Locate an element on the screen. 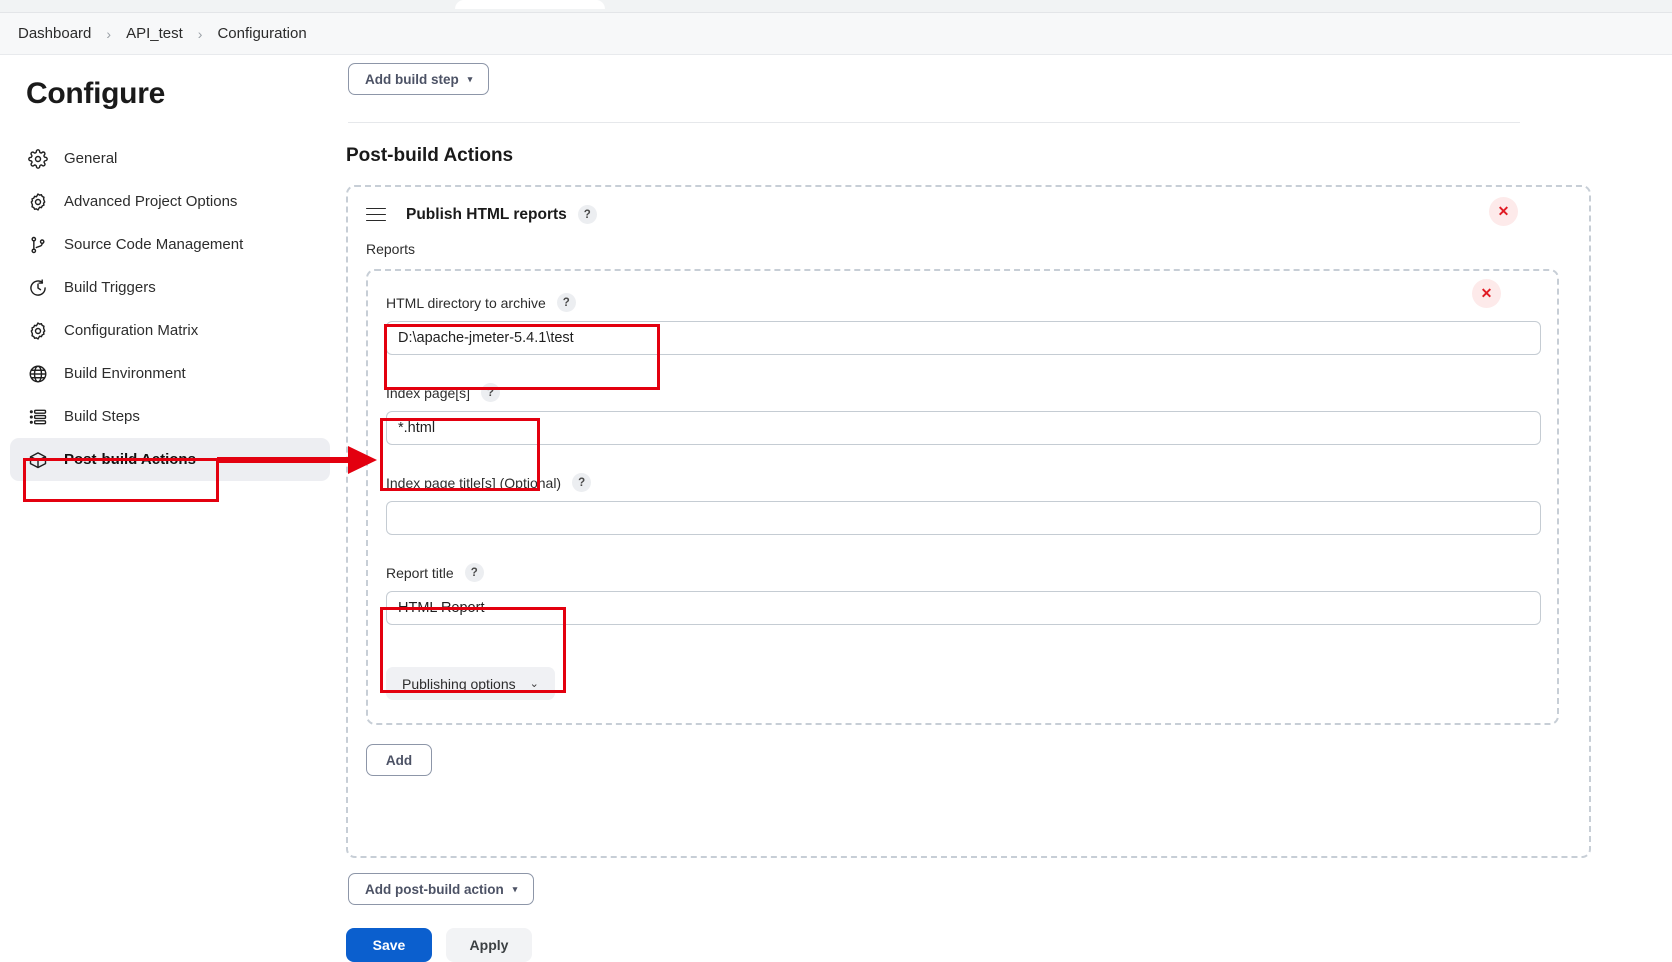 The image size is (1672, 962). index-page-titles-input is located at coordinates (963, 518).